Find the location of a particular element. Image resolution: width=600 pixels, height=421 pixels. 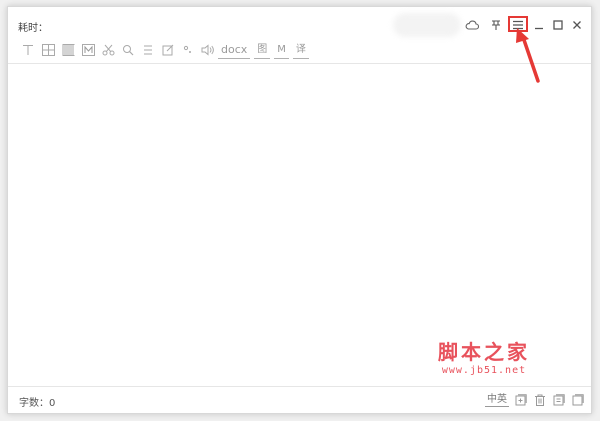

status-actions: 中英 is located at coordinates (535, 400).